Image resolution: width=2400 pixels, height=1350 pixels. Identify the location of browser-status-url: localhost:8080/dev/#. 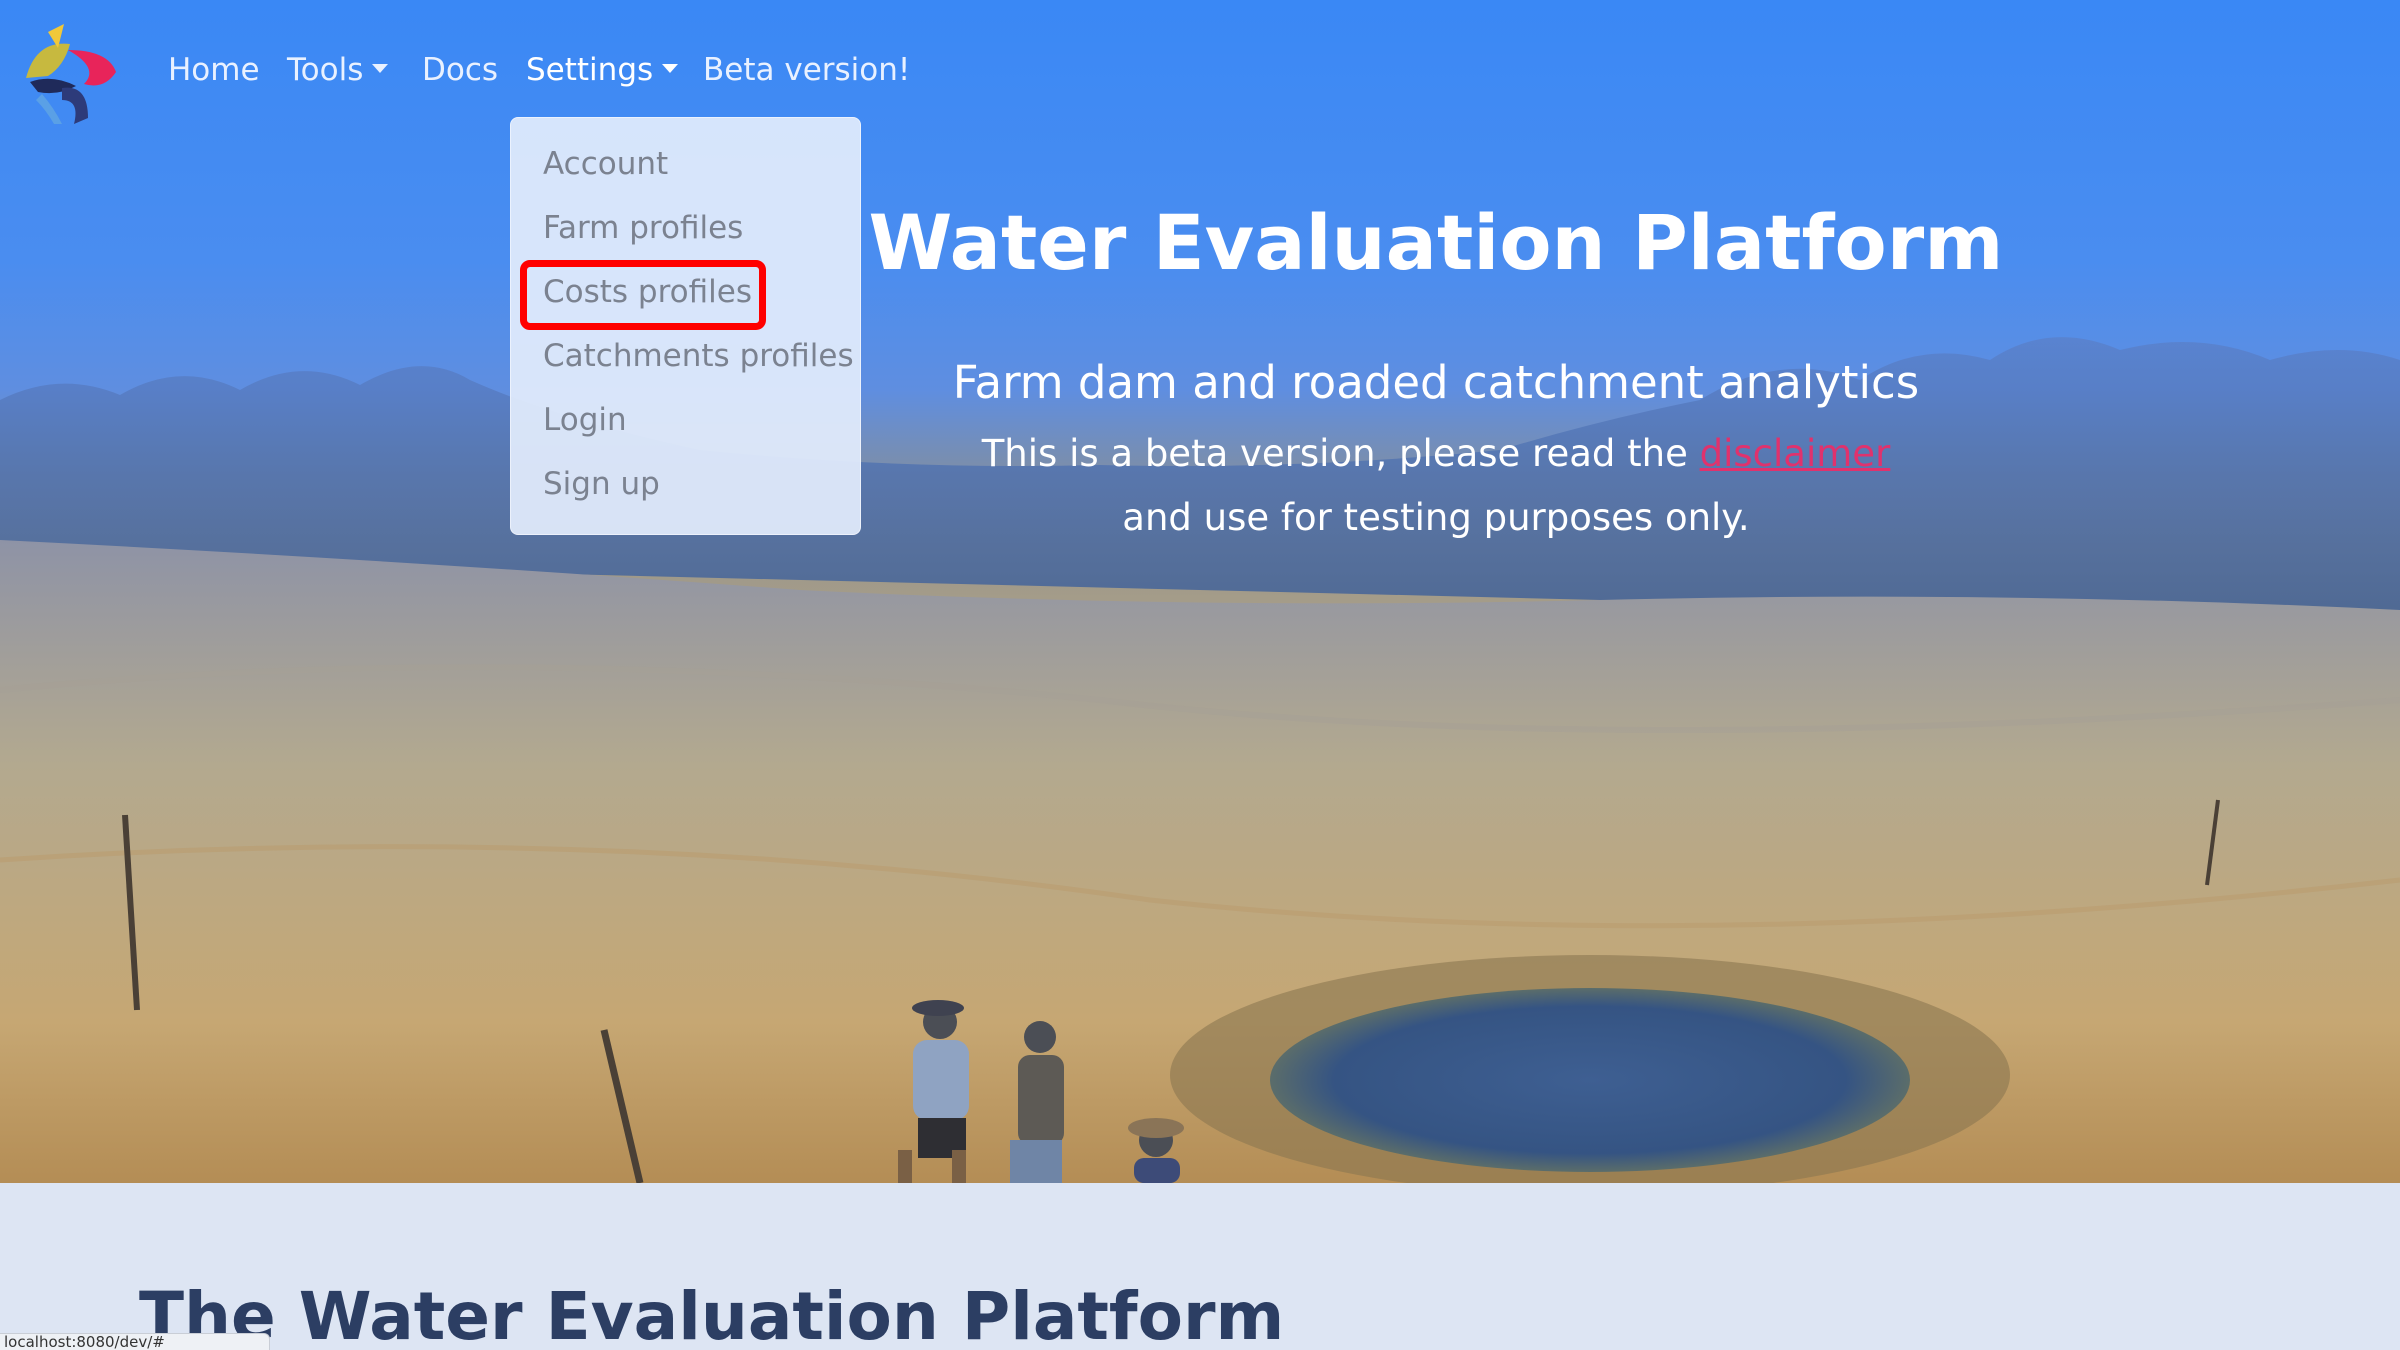
(135, 1341).